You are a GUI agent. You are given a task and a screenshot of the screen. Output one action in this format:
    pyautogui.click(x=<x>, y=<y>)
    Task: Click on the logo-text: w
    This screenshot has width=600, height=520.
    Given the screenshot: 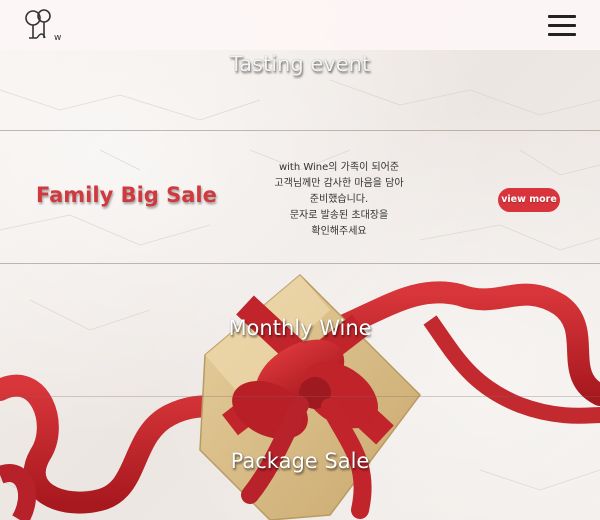 What is the action you would take?
    pyautogui.click(x=57, y=38)
    